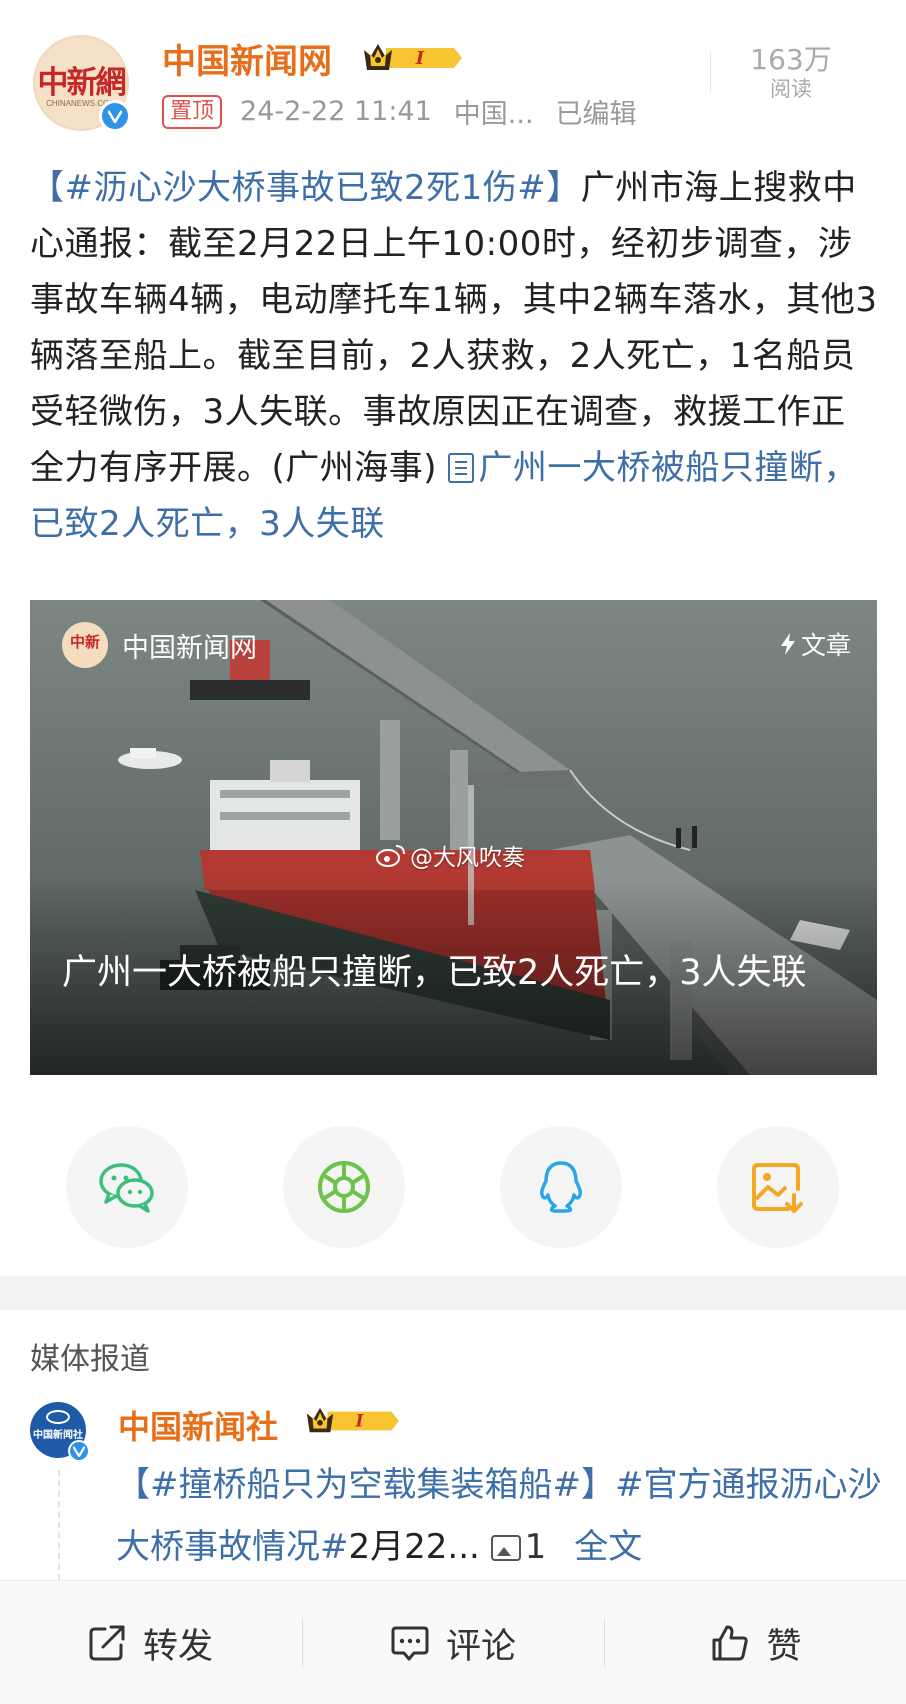 Image resolution: width=906 pixels, height=1704 pixels. I want to click on repost-button: 转发, so click(150, 1642).